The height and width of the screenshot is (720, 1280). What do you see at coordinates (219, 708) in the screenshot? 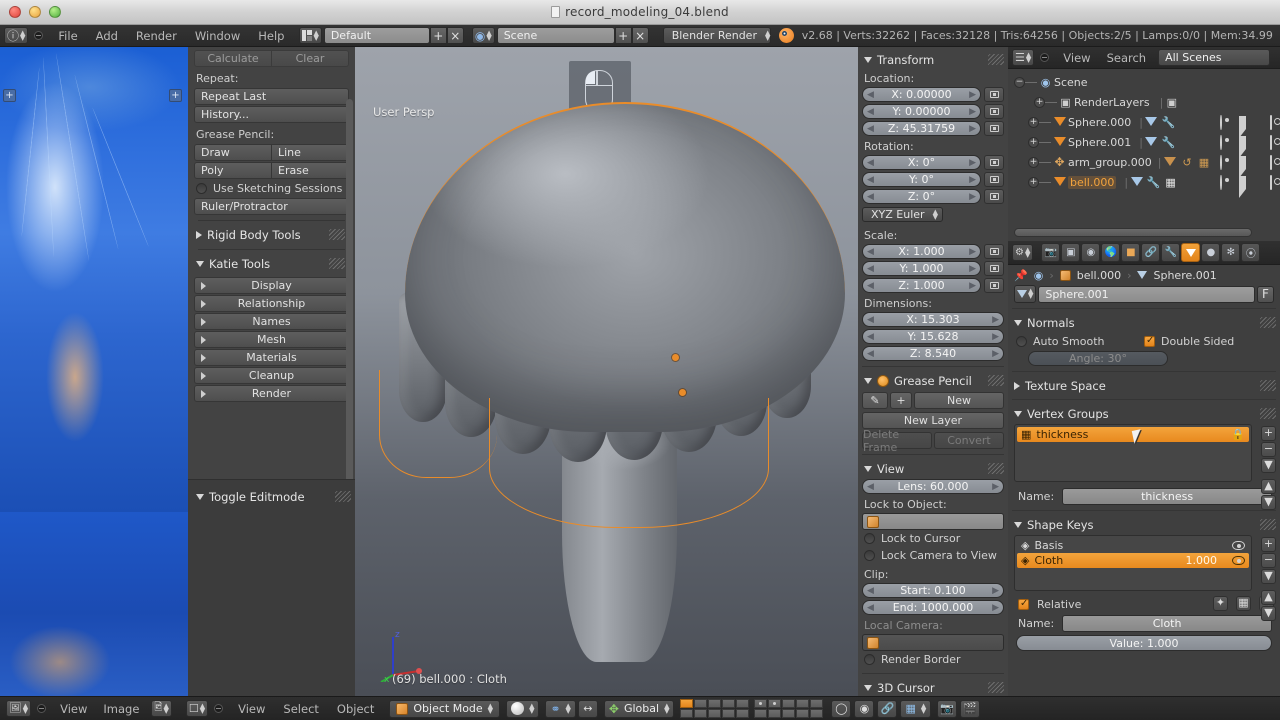
I see `collapse-menu-button` at bounding box center [219, 708].